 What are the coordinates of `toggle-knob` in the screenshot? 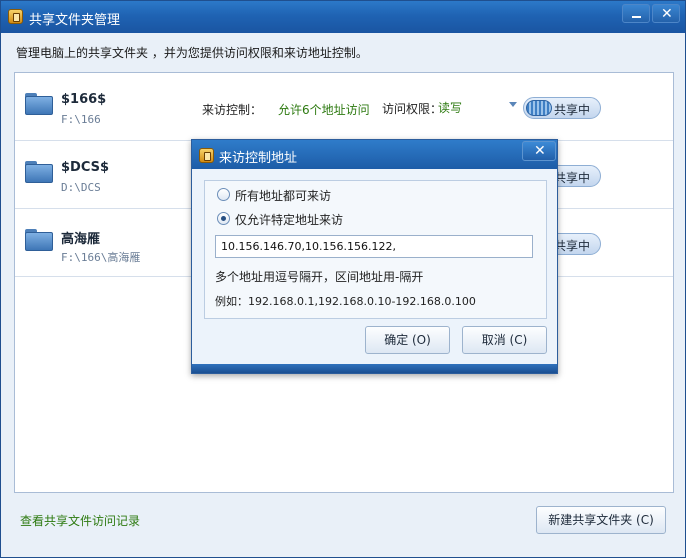 It's located at (539, 108).